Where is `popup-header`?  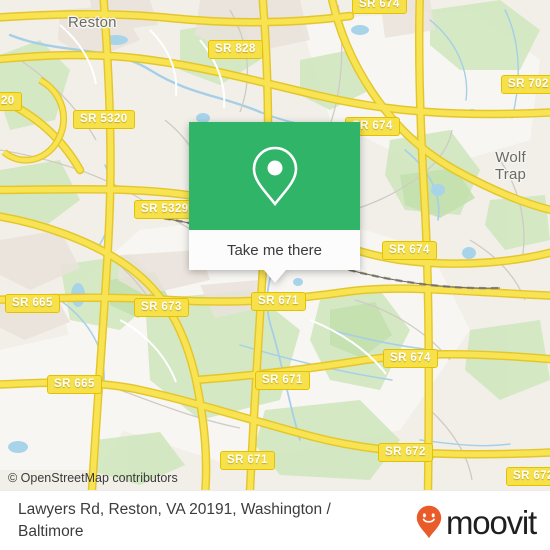 popup-header is located at coordinates (274, 176).